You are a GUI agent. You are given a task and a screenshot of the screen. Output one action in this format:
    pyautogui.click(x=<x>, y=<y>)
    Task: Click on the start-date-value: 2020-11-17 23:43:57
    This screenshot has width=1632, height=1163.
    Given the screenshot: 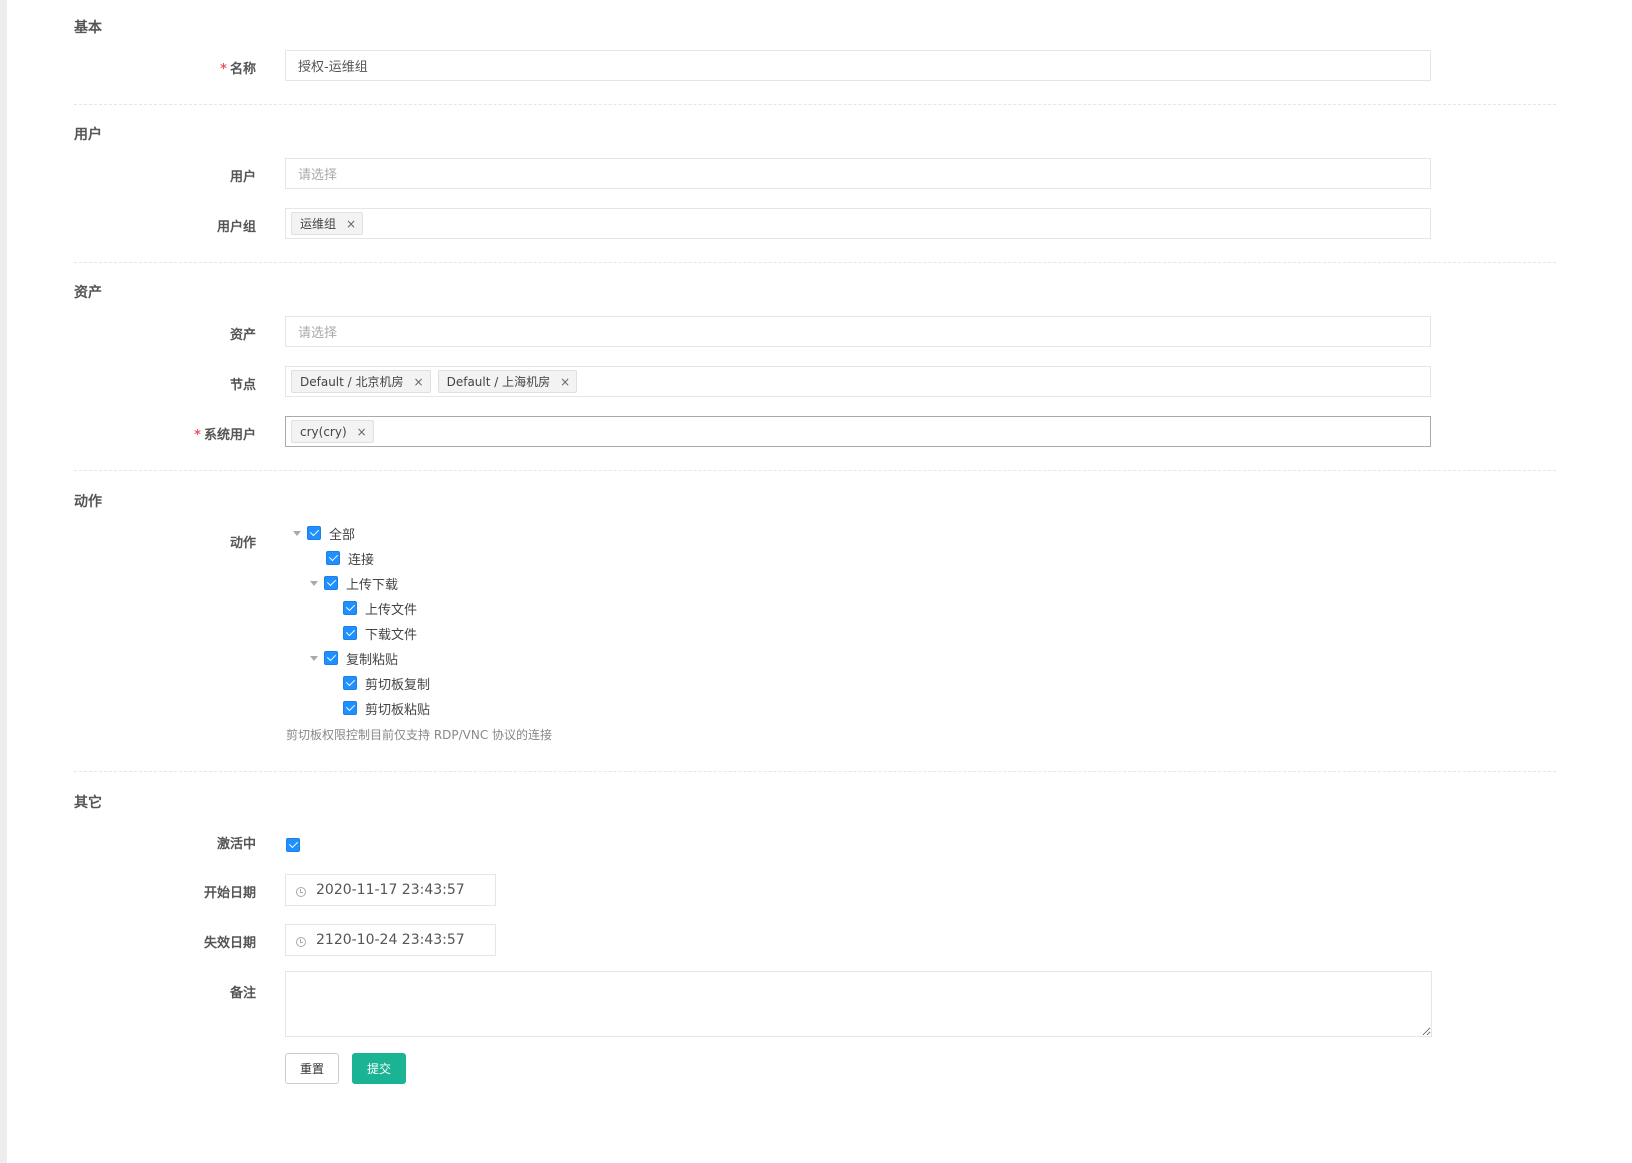 What is the action you would take?
    pyautogui.click(x=390, y=890)
    